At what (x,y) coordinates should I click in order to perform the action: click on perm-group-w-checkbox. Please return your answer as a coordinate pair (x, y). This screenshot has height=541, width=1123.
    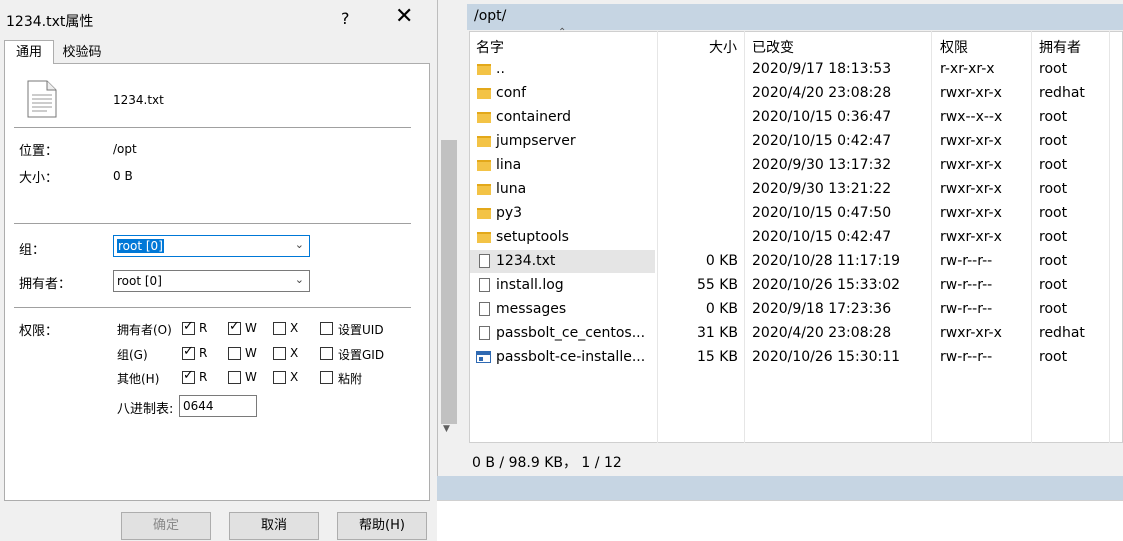
    Looking at the image, I should click on (234, 353).